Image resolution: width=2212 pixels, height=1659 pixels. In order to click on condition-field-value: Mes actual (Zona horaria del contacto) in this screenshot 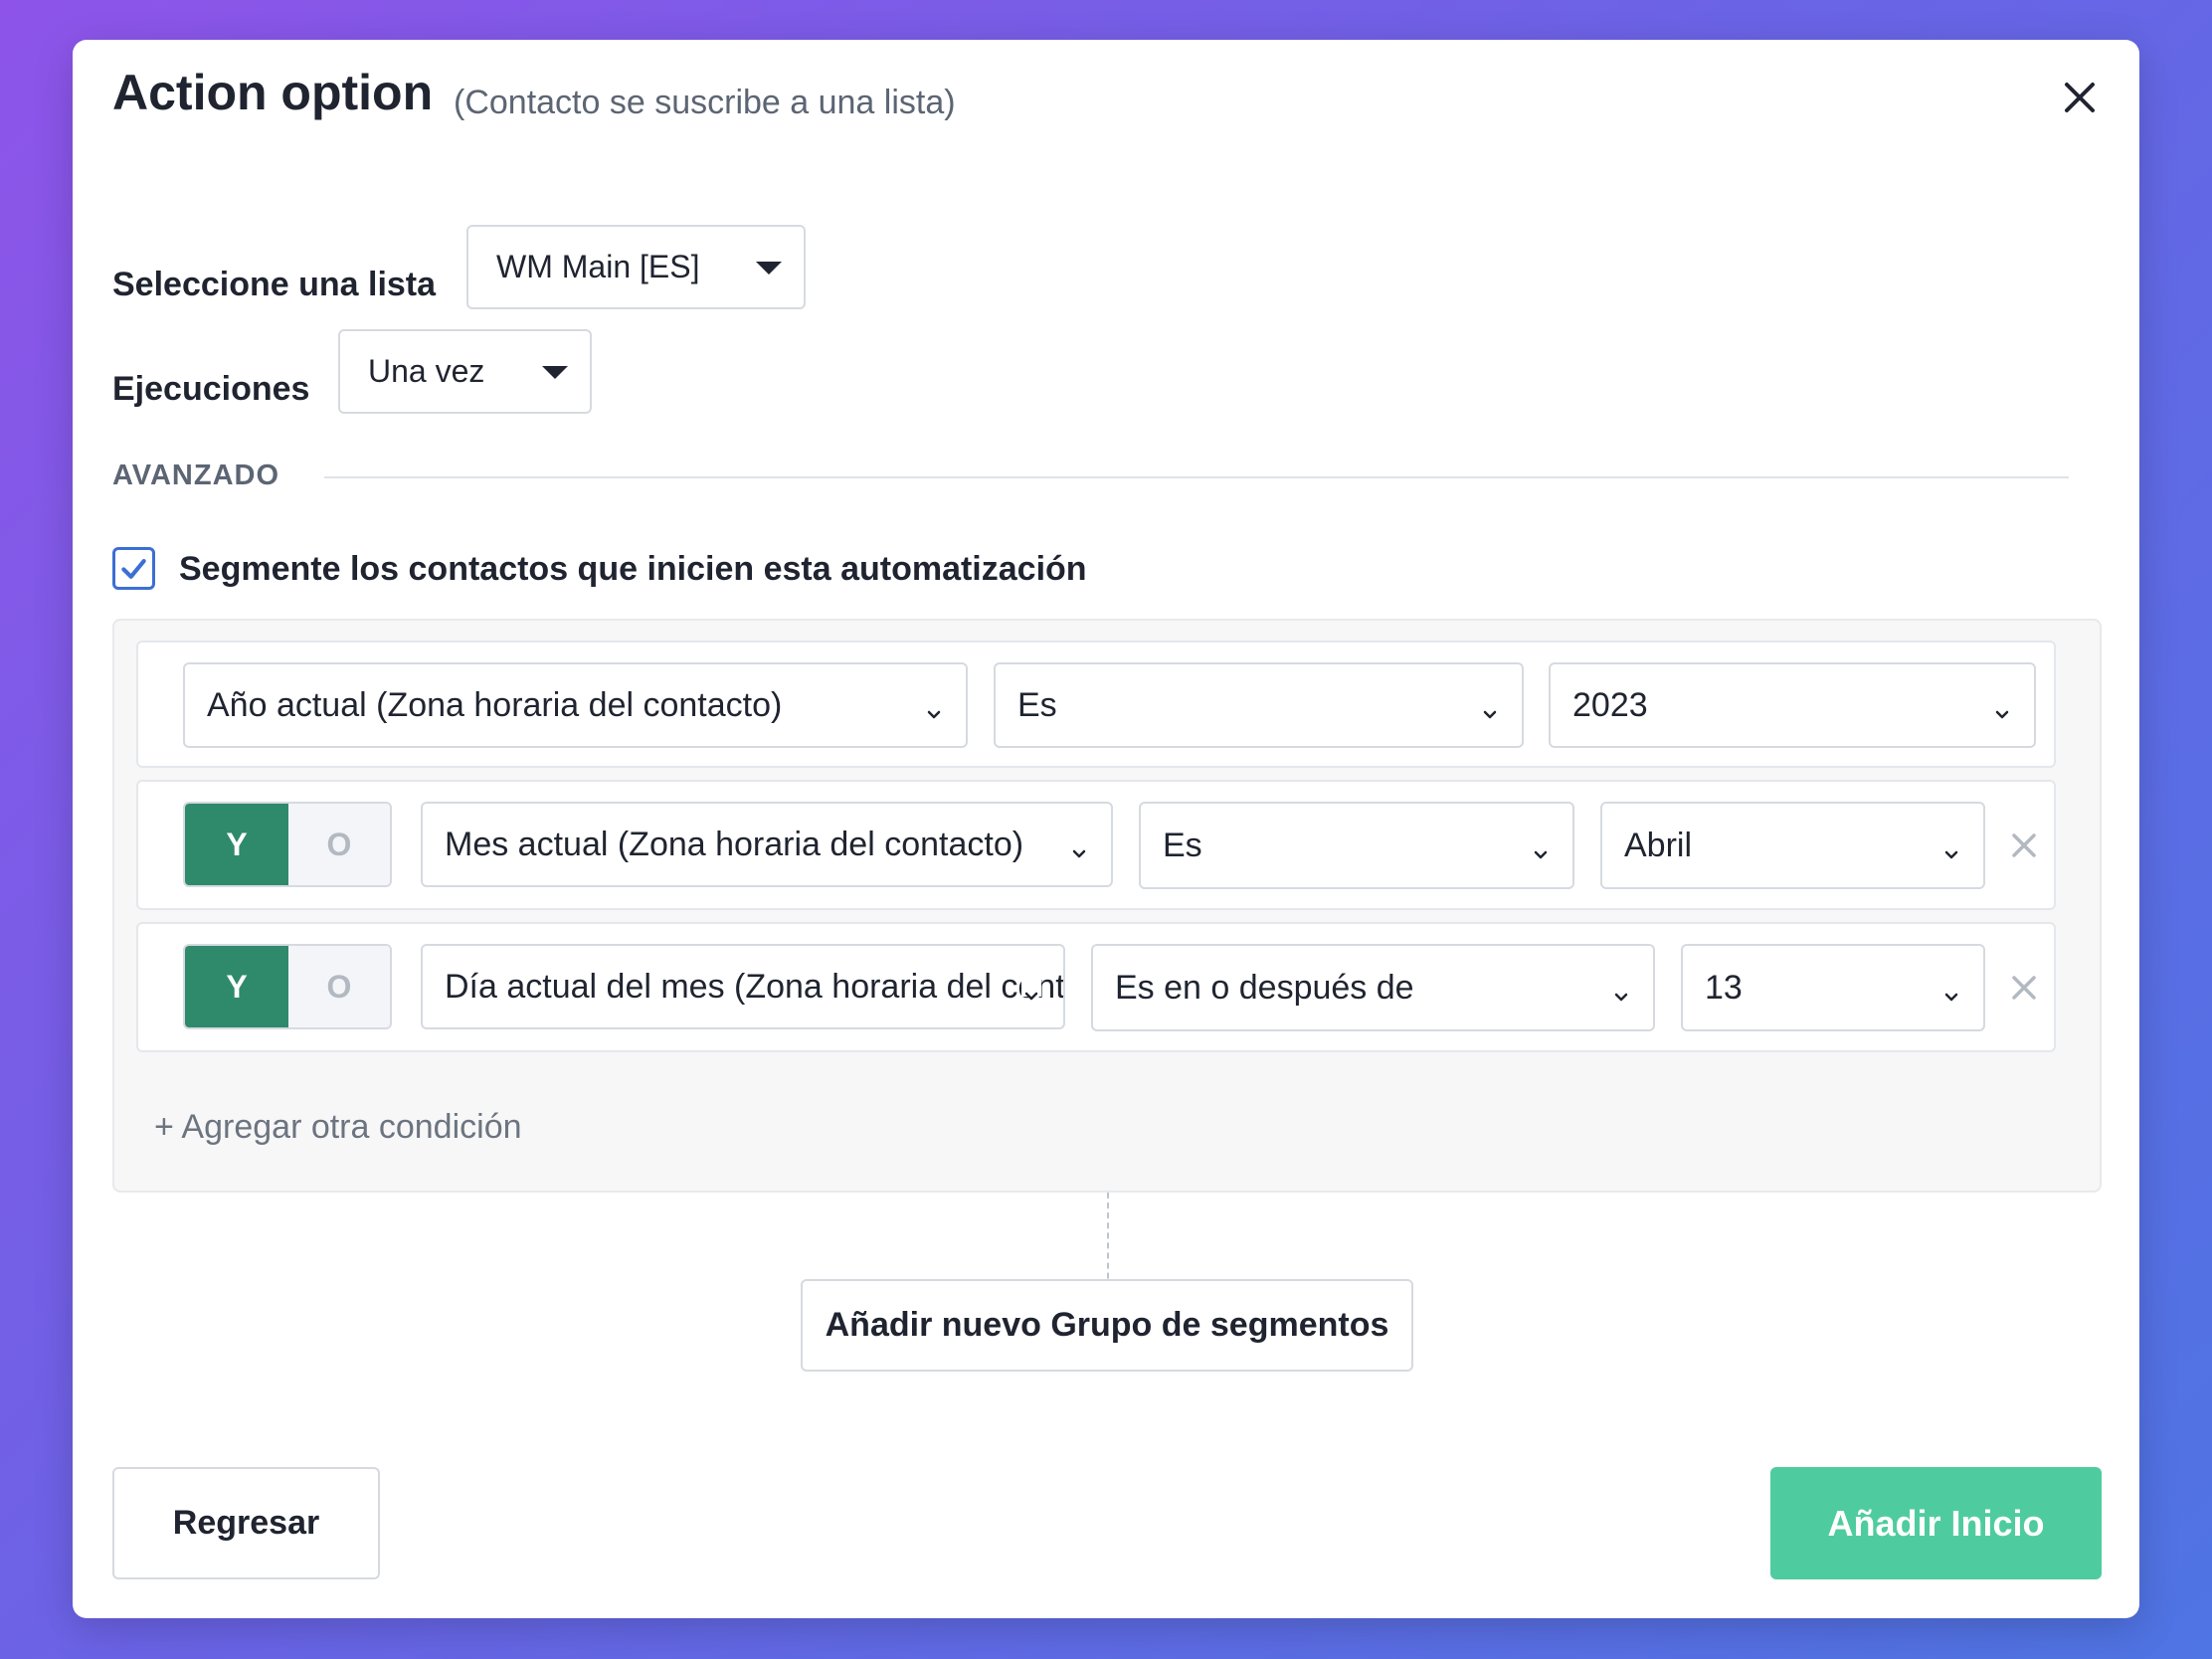, I will do `click(734, 844)`.